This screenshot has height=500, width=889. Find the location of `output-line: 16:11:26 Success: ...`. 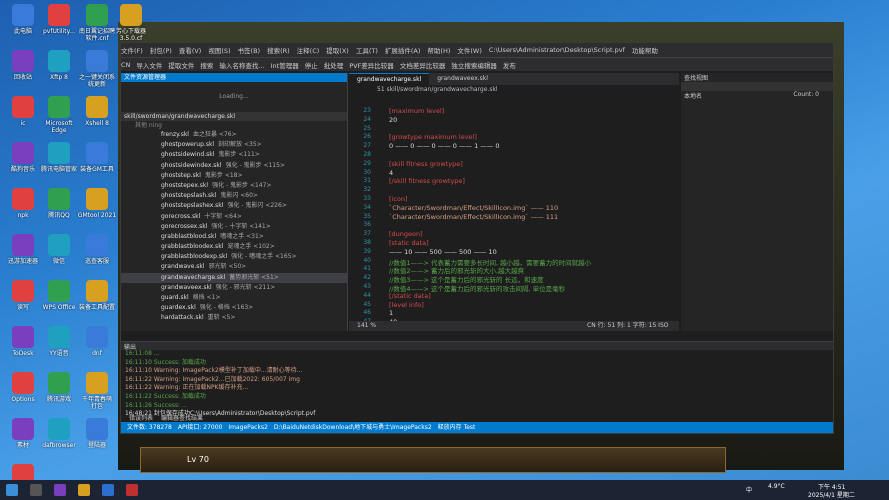

output-line: 16:11:26 Success: ... is located at coordinates (156, 405).